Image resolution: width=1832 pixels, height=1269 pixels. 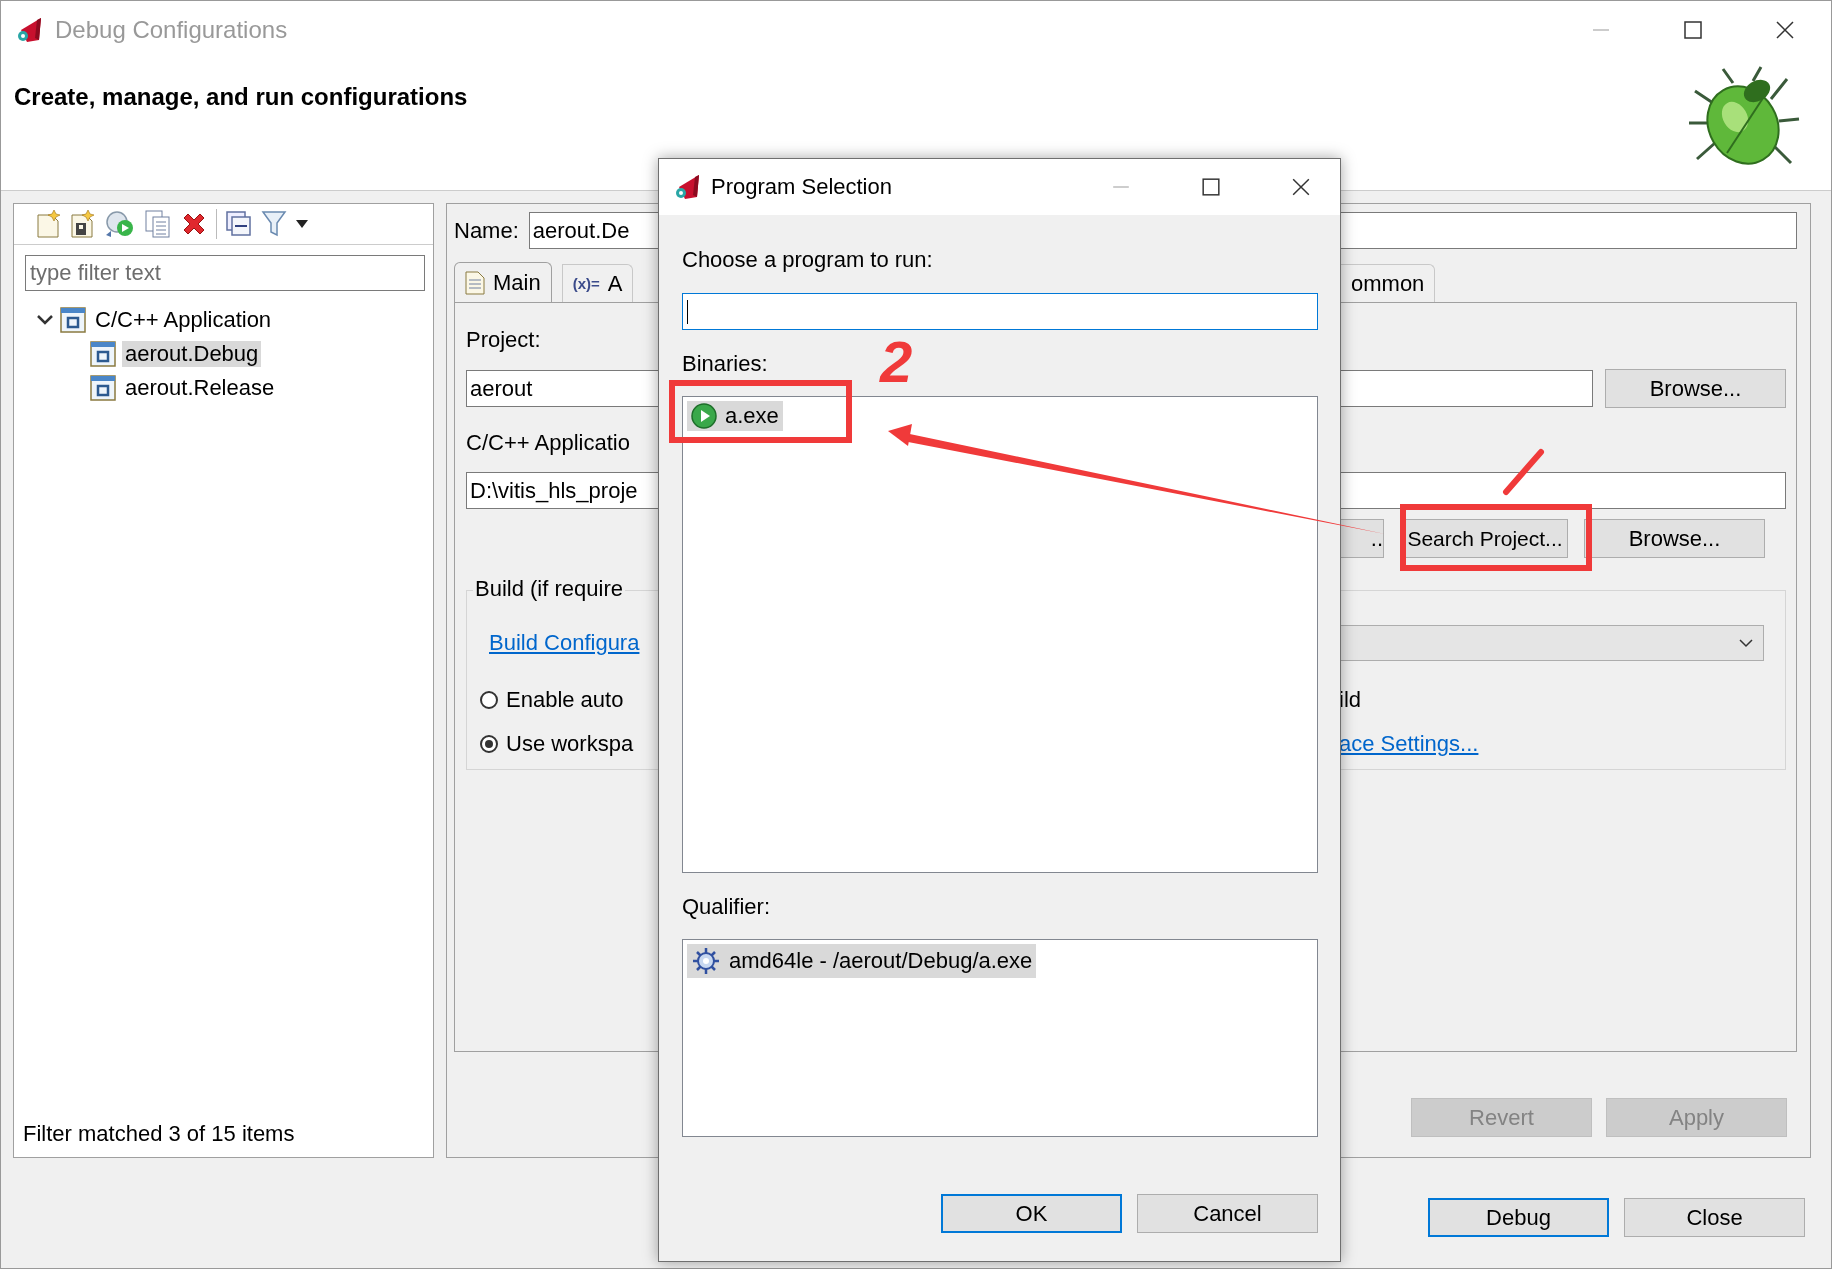 I want to click on button: Close, so click(x=1714, y=1217).